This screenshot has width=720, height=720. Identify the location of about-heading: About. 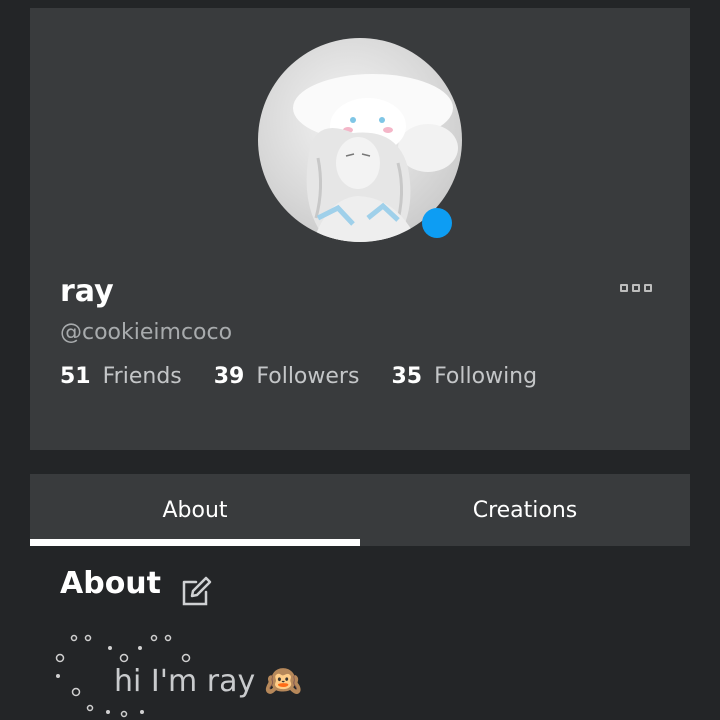
(111, 583).